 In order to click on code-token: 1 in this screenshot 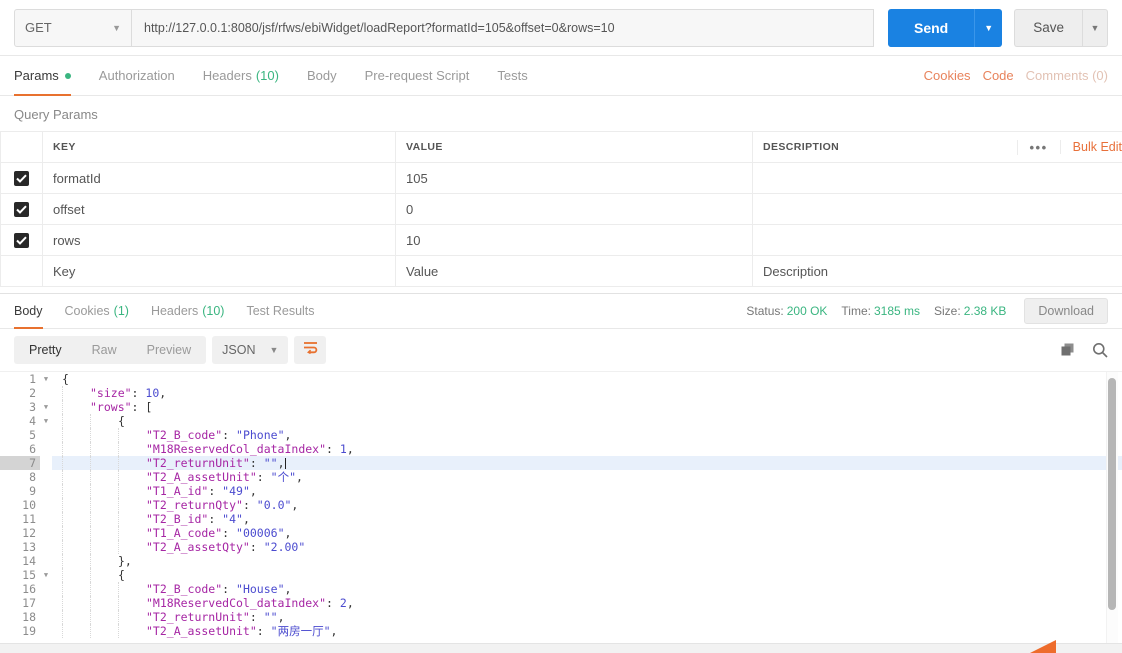, I will do `click(343, 449)`.